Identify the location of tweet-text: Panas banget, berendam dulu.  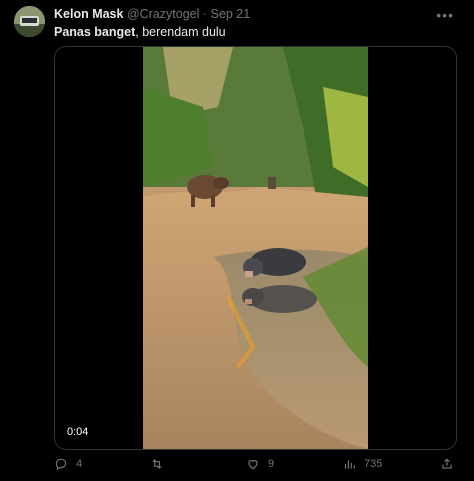
(140, 32).